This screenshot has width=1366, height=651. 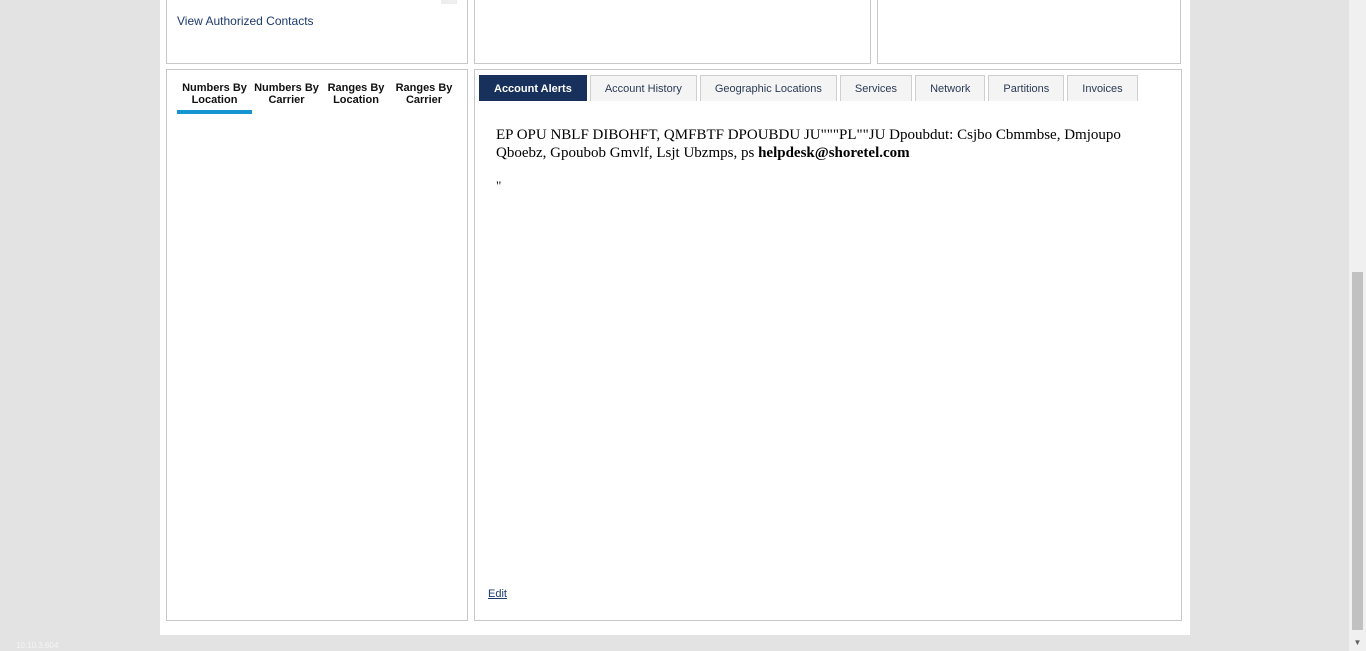 I want to click on subtab-ranges-by-carrier: Ranges By Carrier, so click(x=424, y=98).